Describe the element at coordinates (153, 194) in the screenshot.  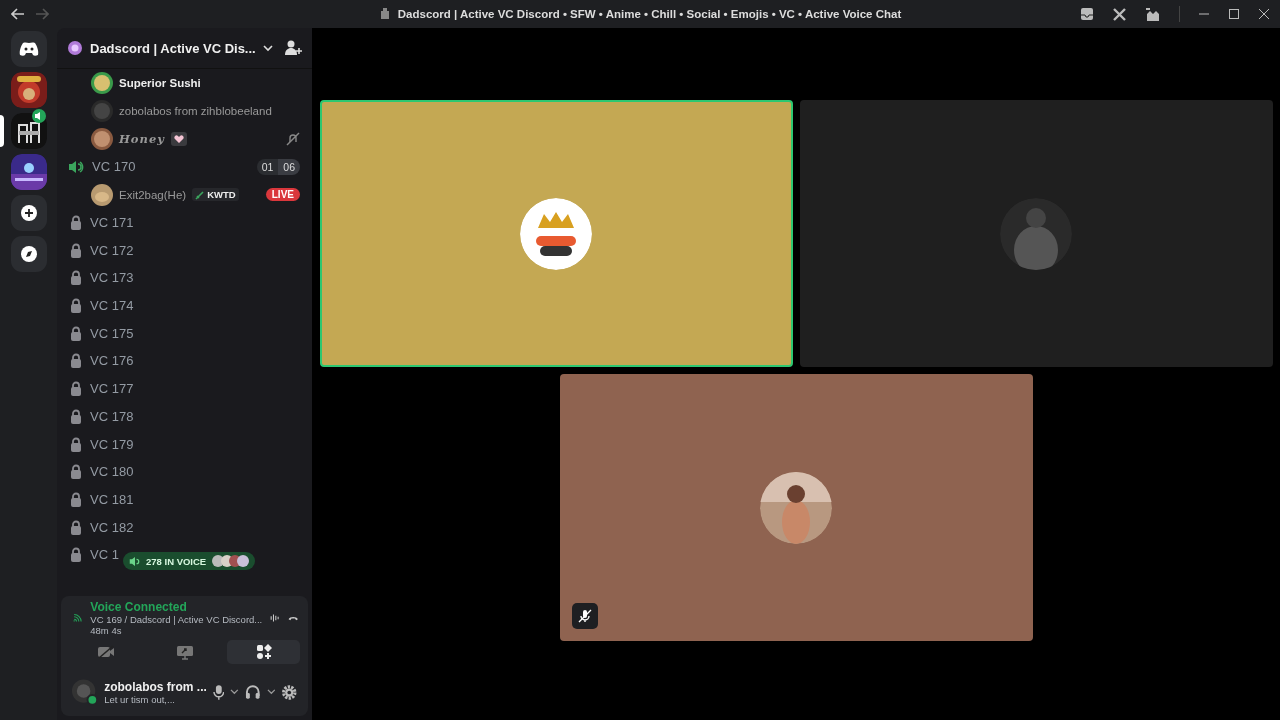
I see `user-name: Exit2bag(He)` at that location.